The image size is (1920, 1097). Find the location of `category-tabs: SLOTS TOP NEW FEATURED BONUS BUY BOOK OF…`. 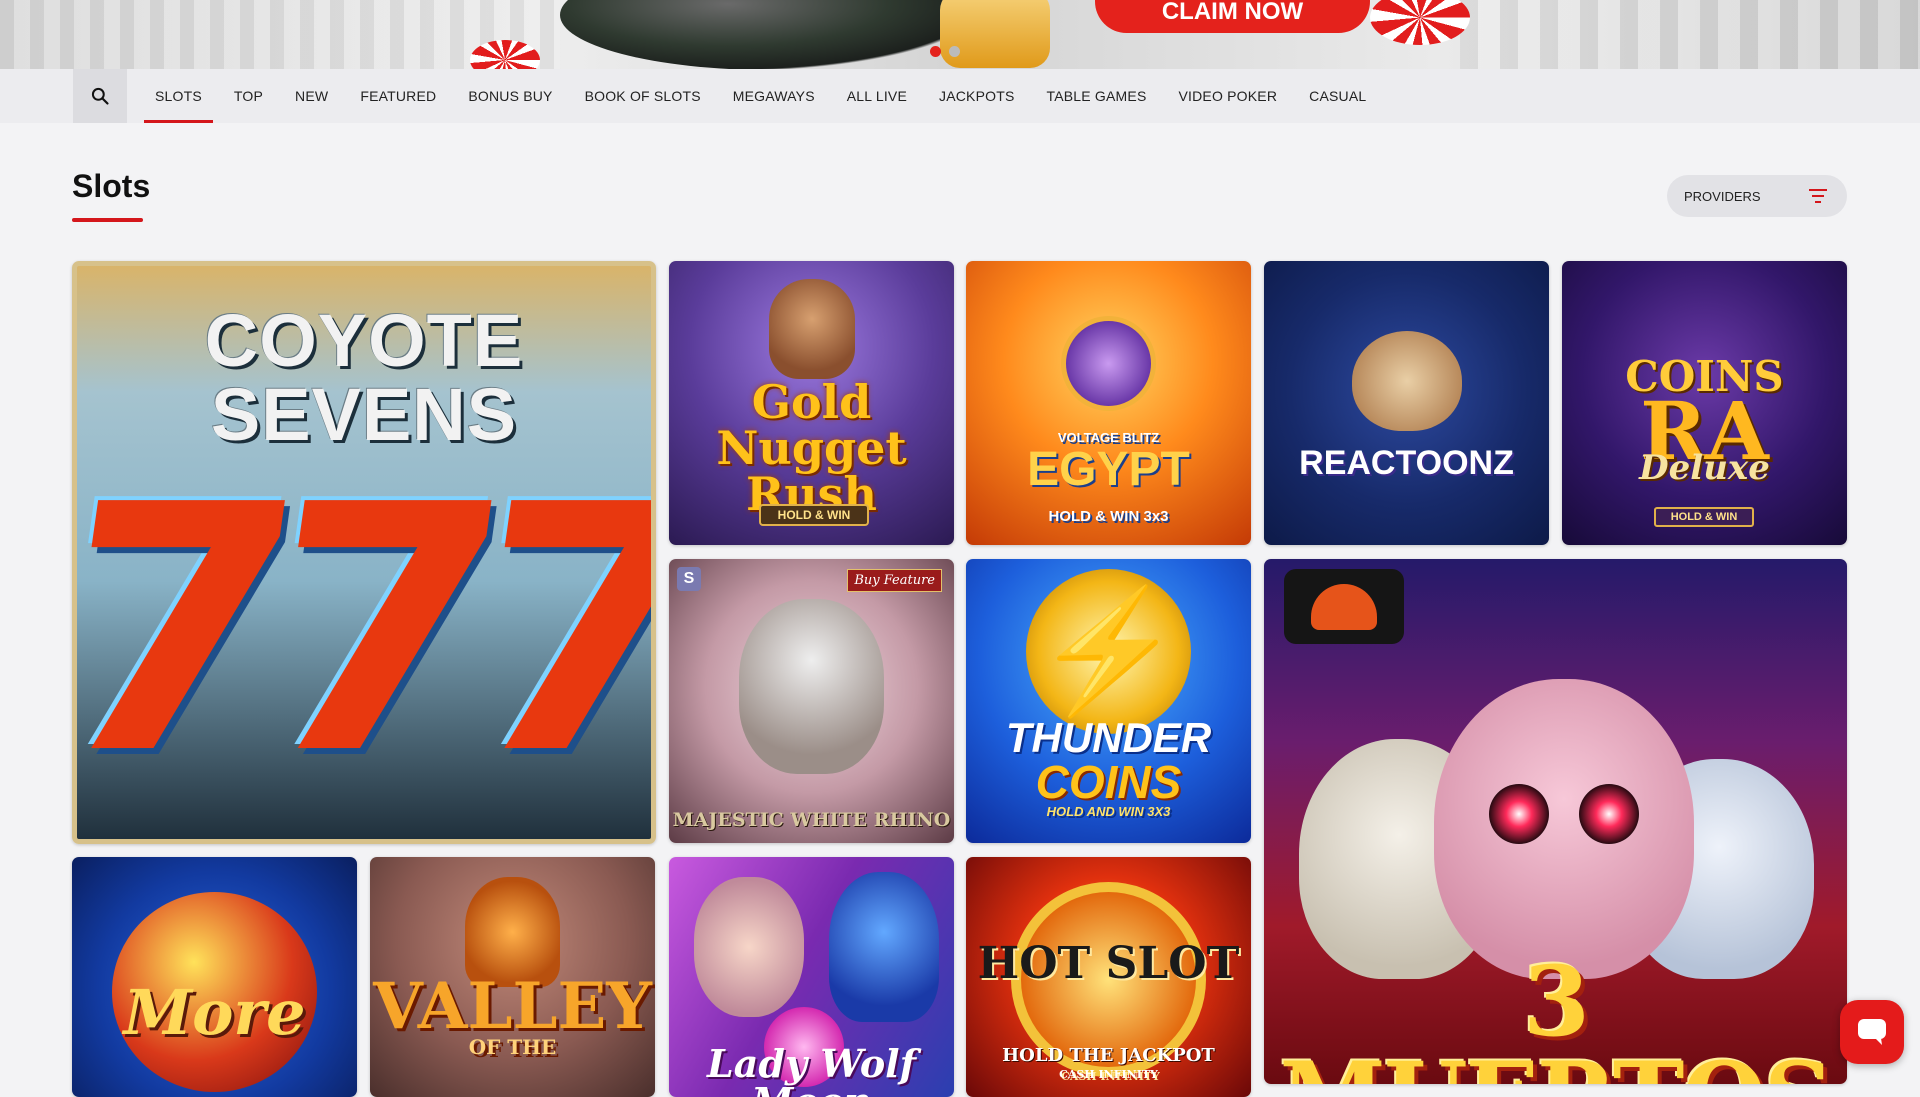

category-tabs: SLOTS TOP NEW FEATURED BONUS BUY BOOK OF… is located at coordinates (765, 96).